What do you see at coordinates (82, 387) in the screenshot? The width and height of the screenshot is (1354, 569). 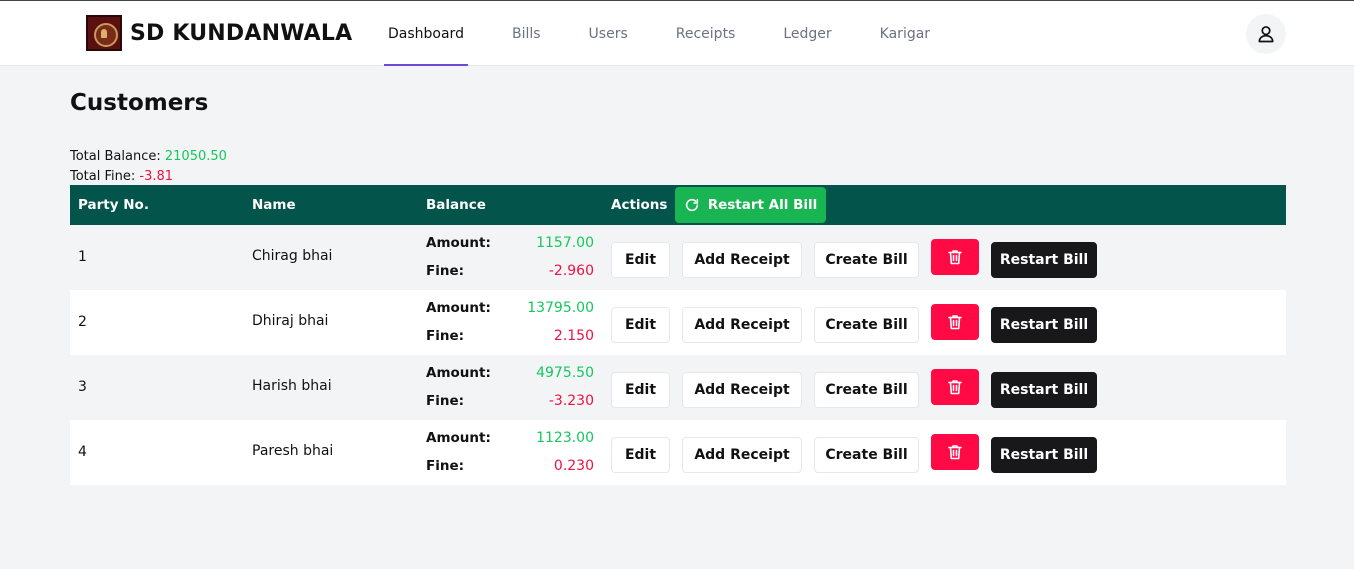 I see `party-number: 3` at bounding box center [82, 387].